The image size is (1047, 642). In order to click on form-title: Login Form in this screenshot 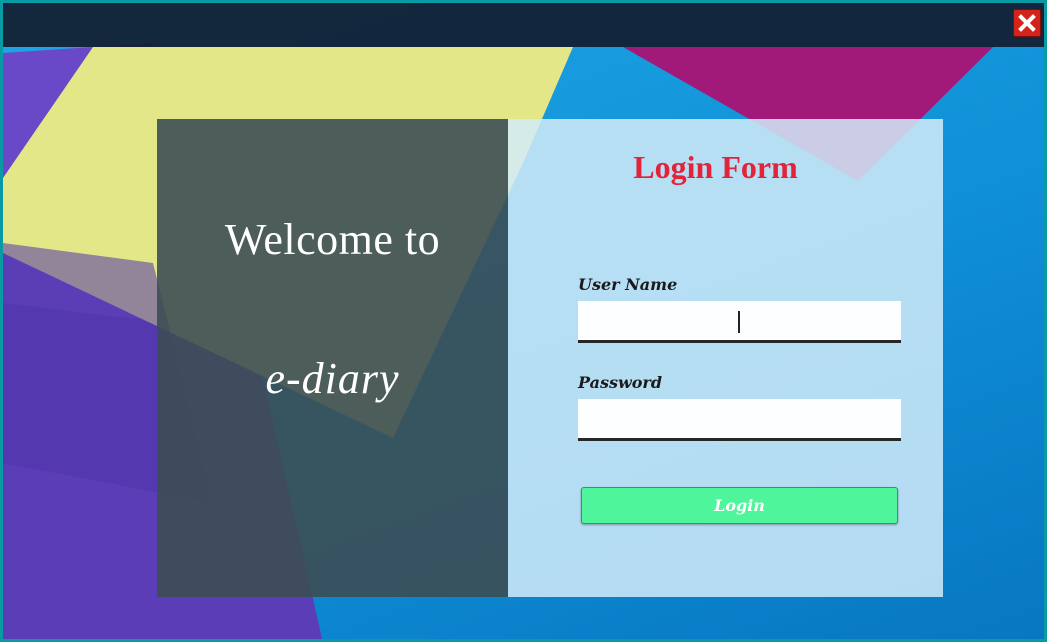, I will do `click(715, 167)`.